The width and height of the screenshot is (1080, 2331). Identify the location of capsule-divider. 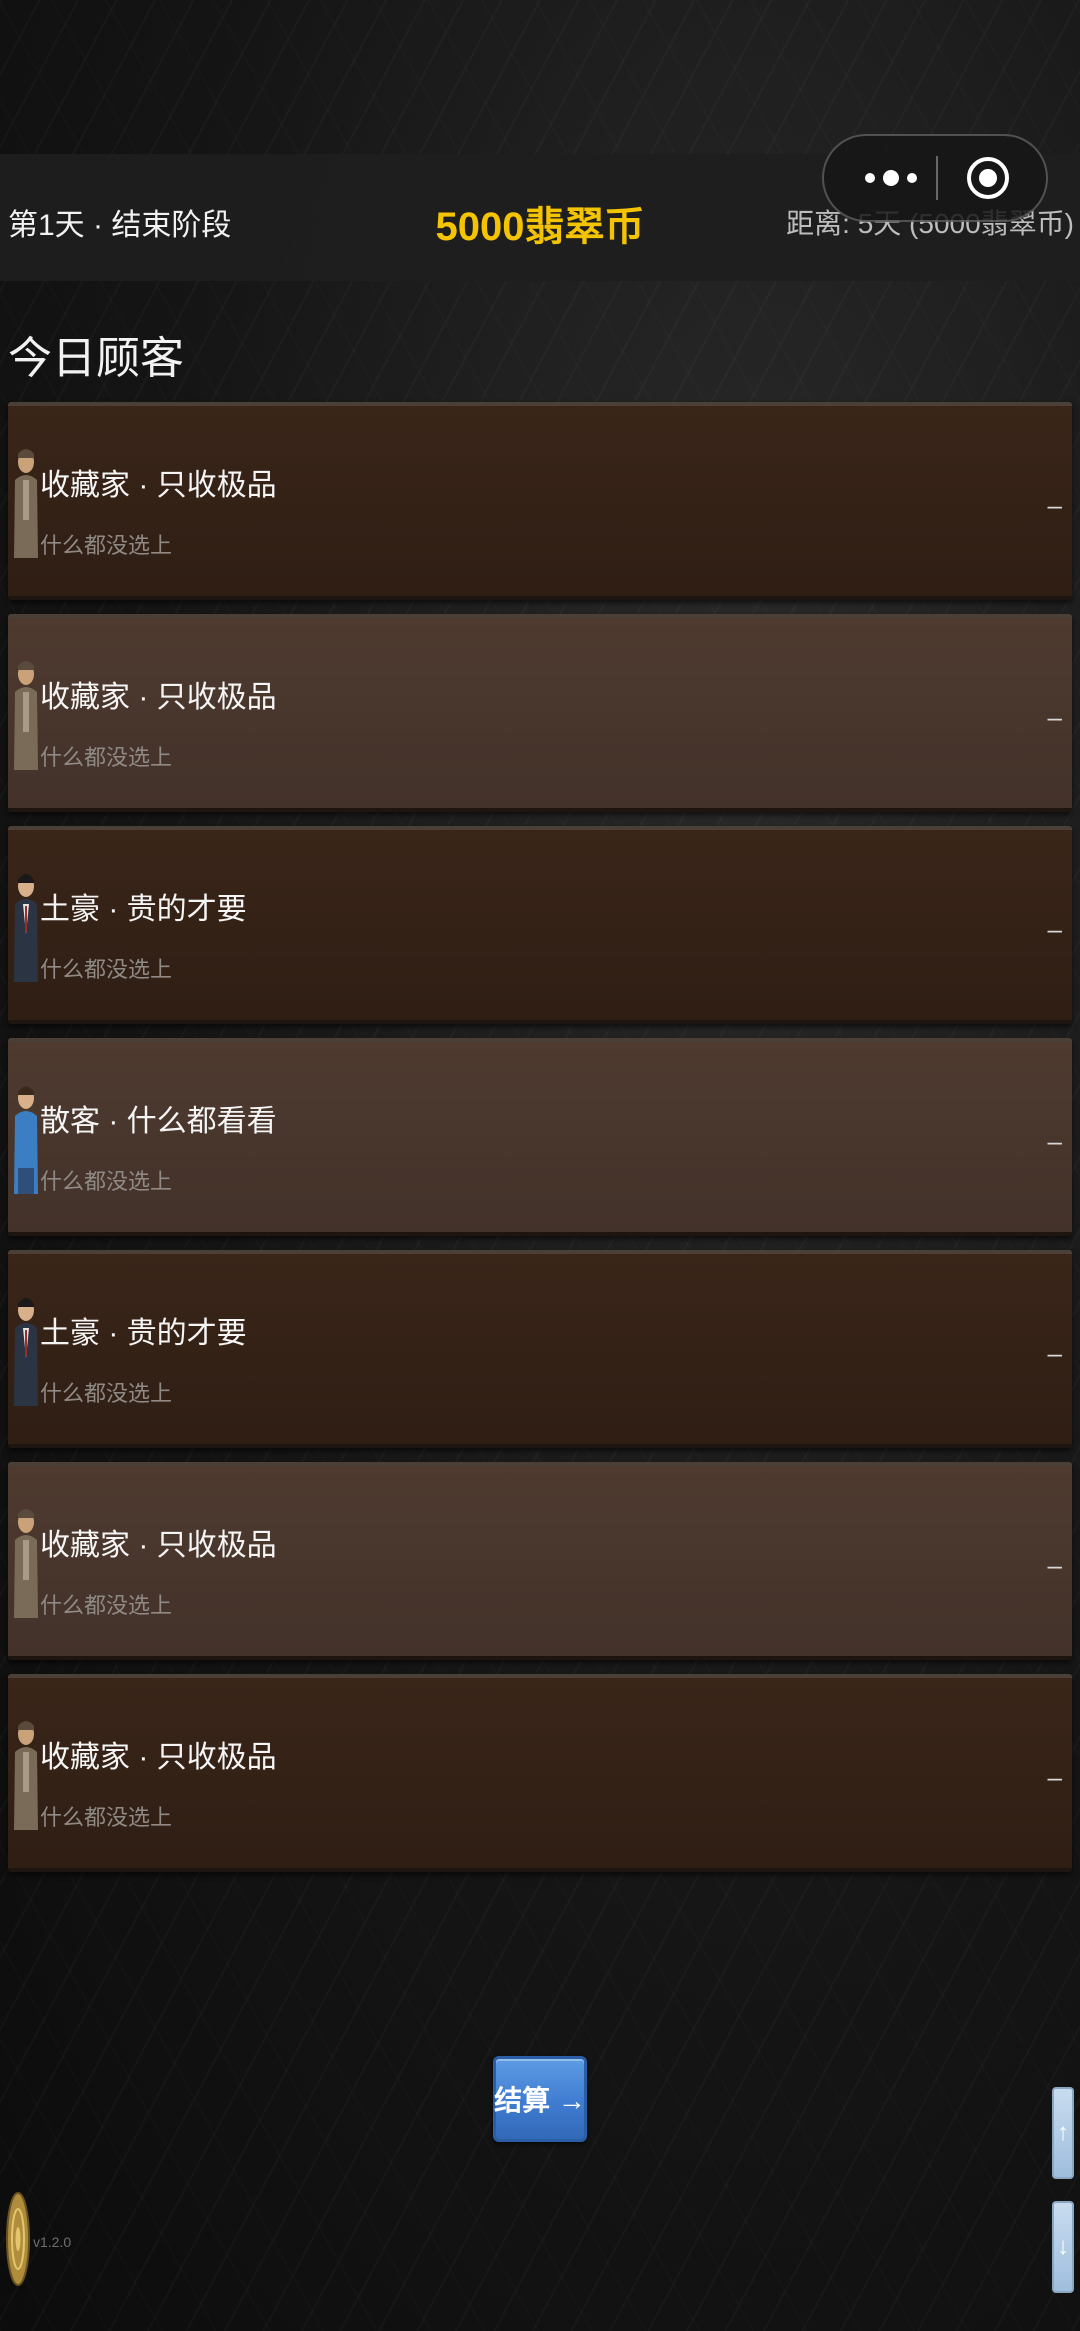
(937, 178).